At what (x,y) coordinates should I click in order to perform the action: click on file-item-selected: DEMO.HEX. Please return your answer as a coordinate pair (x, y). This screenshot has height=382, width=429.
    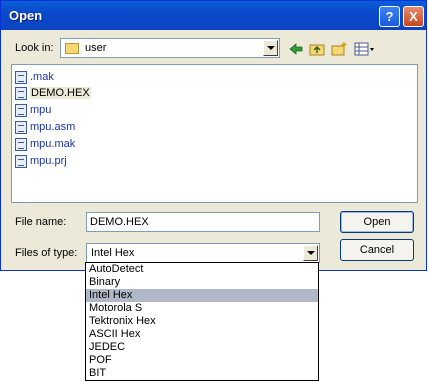
    Looking at the image, I should click on (53, 93).